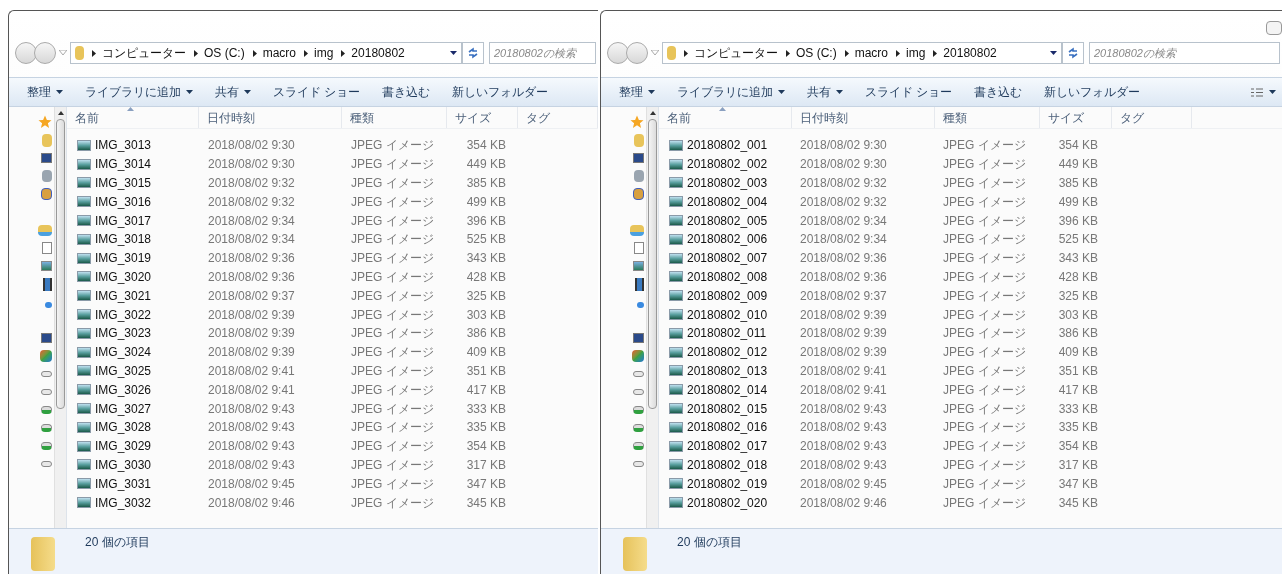 The width and height of the screenshot is (1282, 574). What do you see at coordinates (332, 502) in the screenshot?
I see `file-row: IMG_3032 2018/08/02 9:46 JPEG イメージ 345 KB` at bounding box center [332, 502].